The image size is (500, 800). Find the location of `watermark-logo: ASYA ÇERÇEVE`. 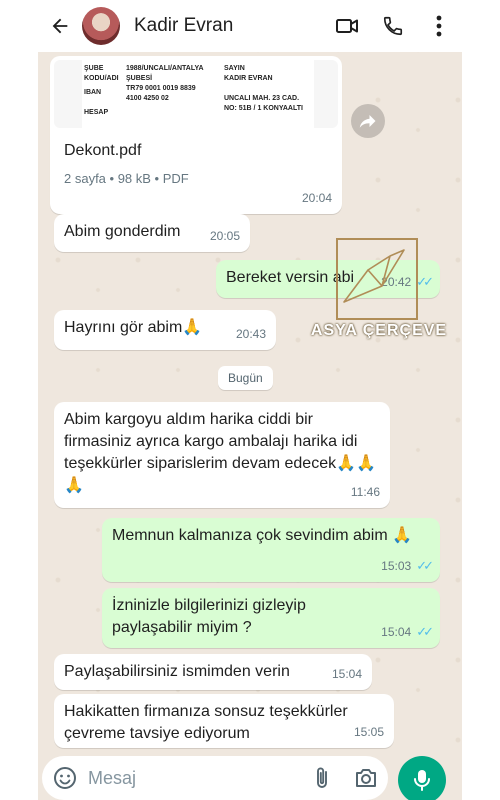

watermark-logo: ASYA ÇERÇEVE is located at coordinates (379, 293).